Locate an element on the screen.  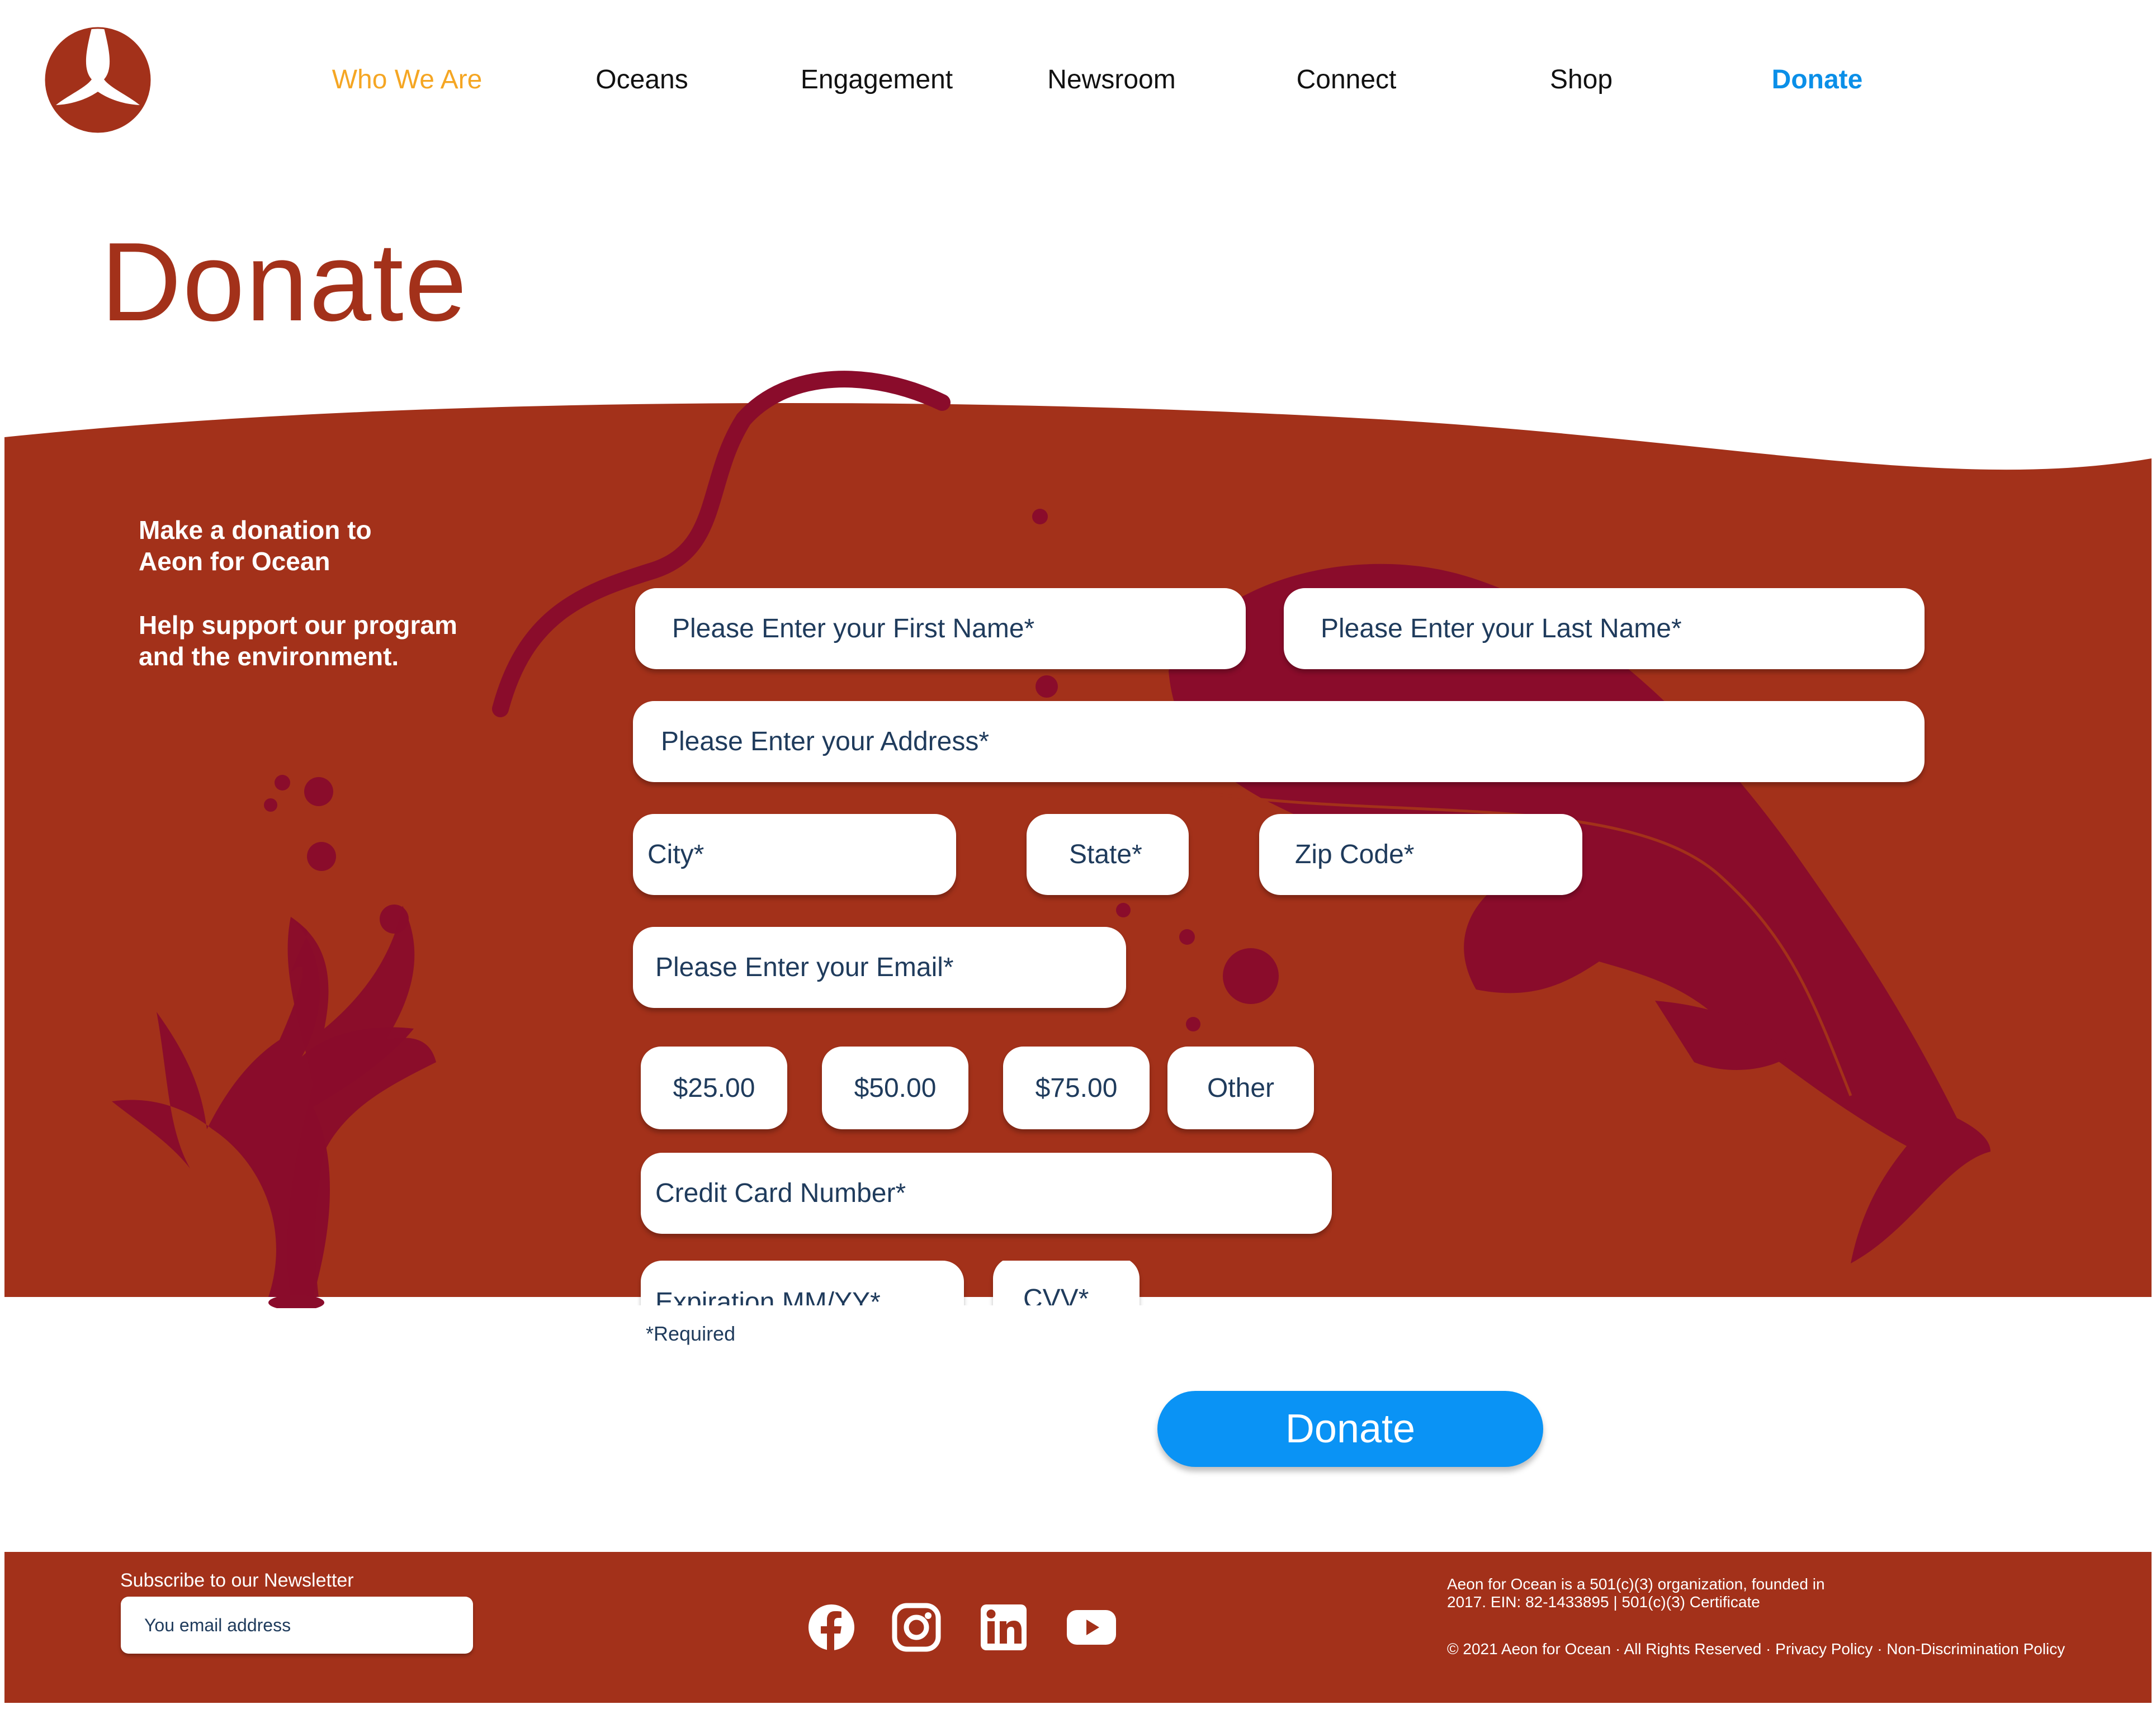
state-input is located at coordinates (1108, 854).